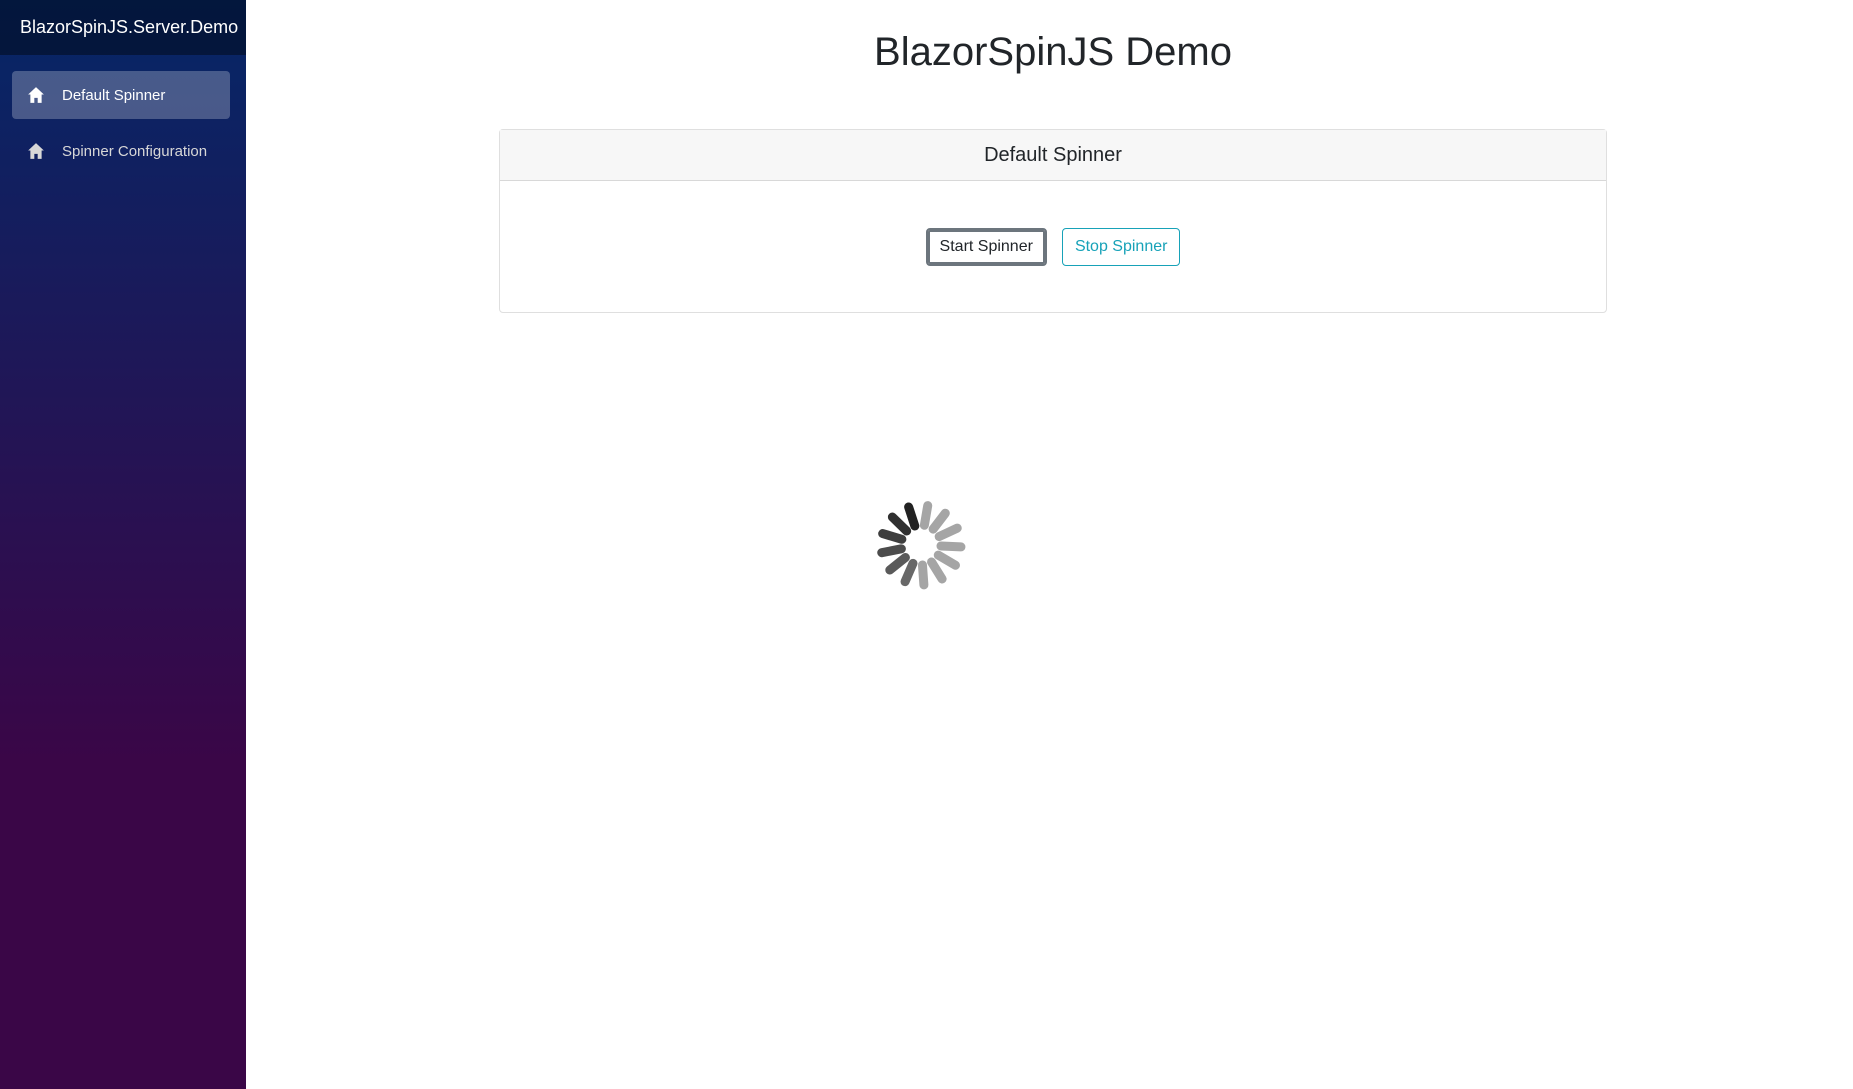 The height and width of the screenshot is (1089, 1853). Describe the element at coordinates (1053, 52) in the screenshot. I see `page-title: BlazorSpinJS Demo` at that location.